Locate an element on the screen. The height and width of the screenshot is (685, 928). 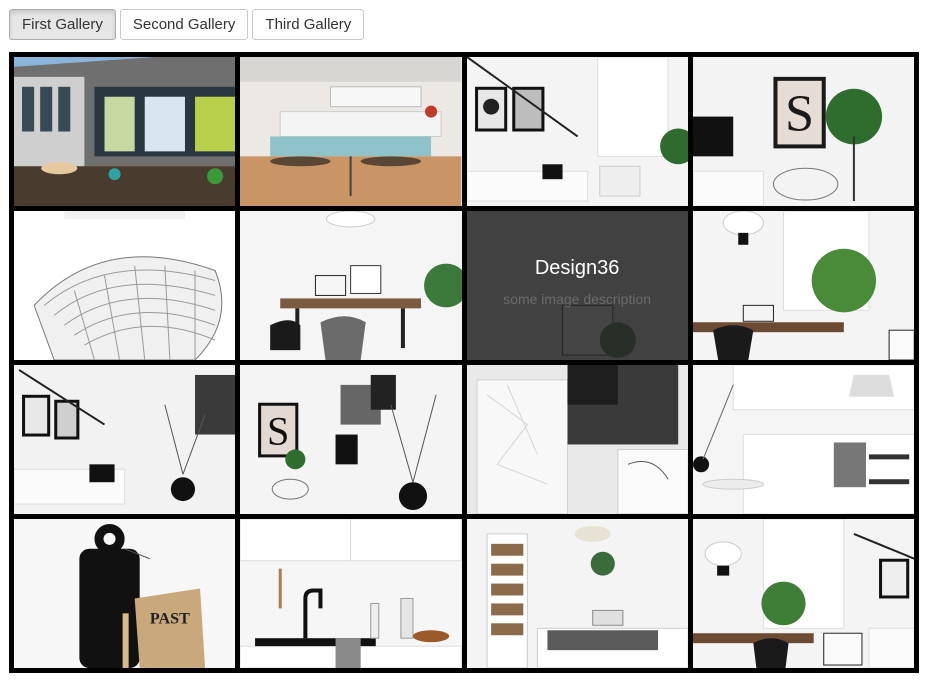
gallery-image-living-room-posters is located at coordinates (577, 131).